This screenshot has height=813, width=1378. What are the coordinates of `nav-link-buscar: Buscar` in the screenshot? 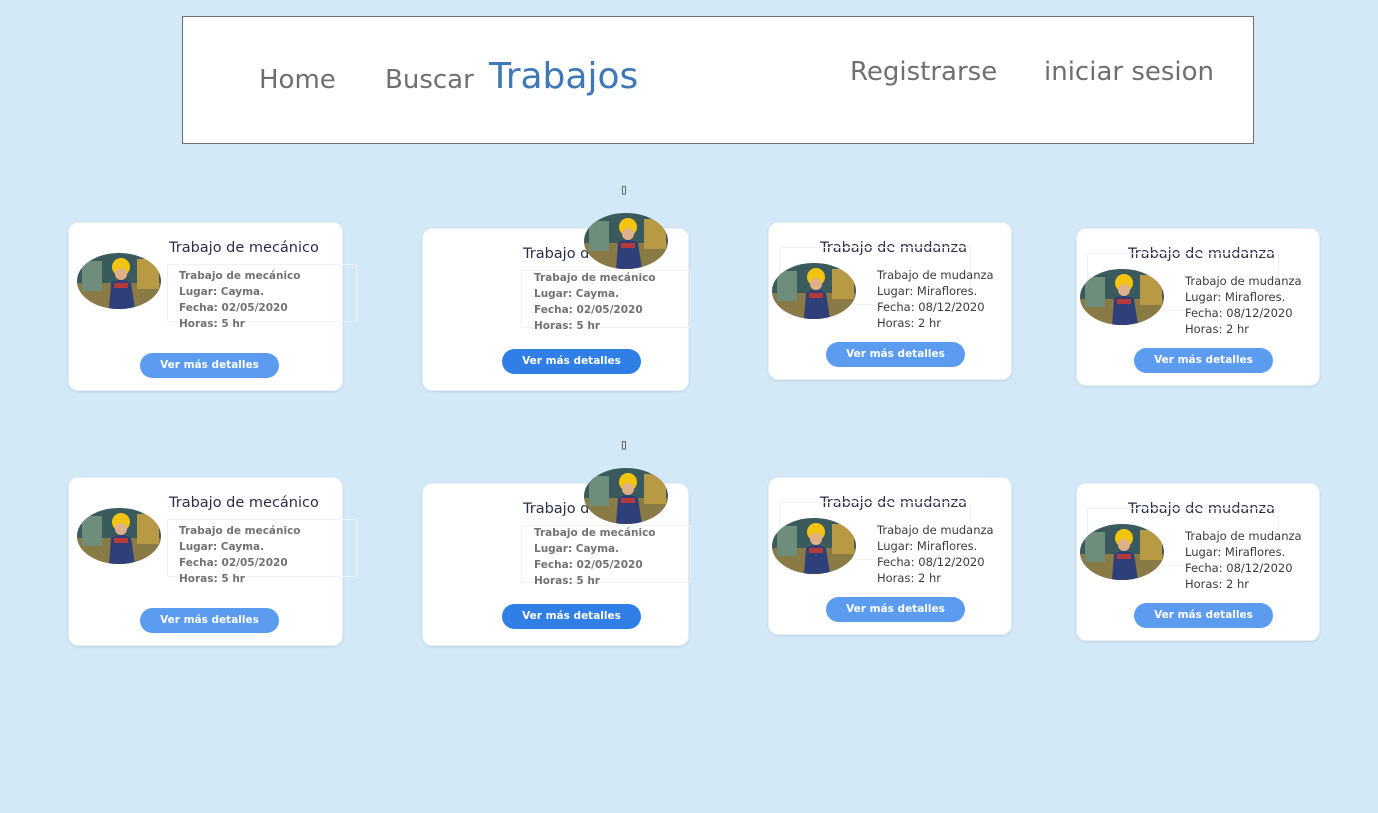 It's located at (429, 80).